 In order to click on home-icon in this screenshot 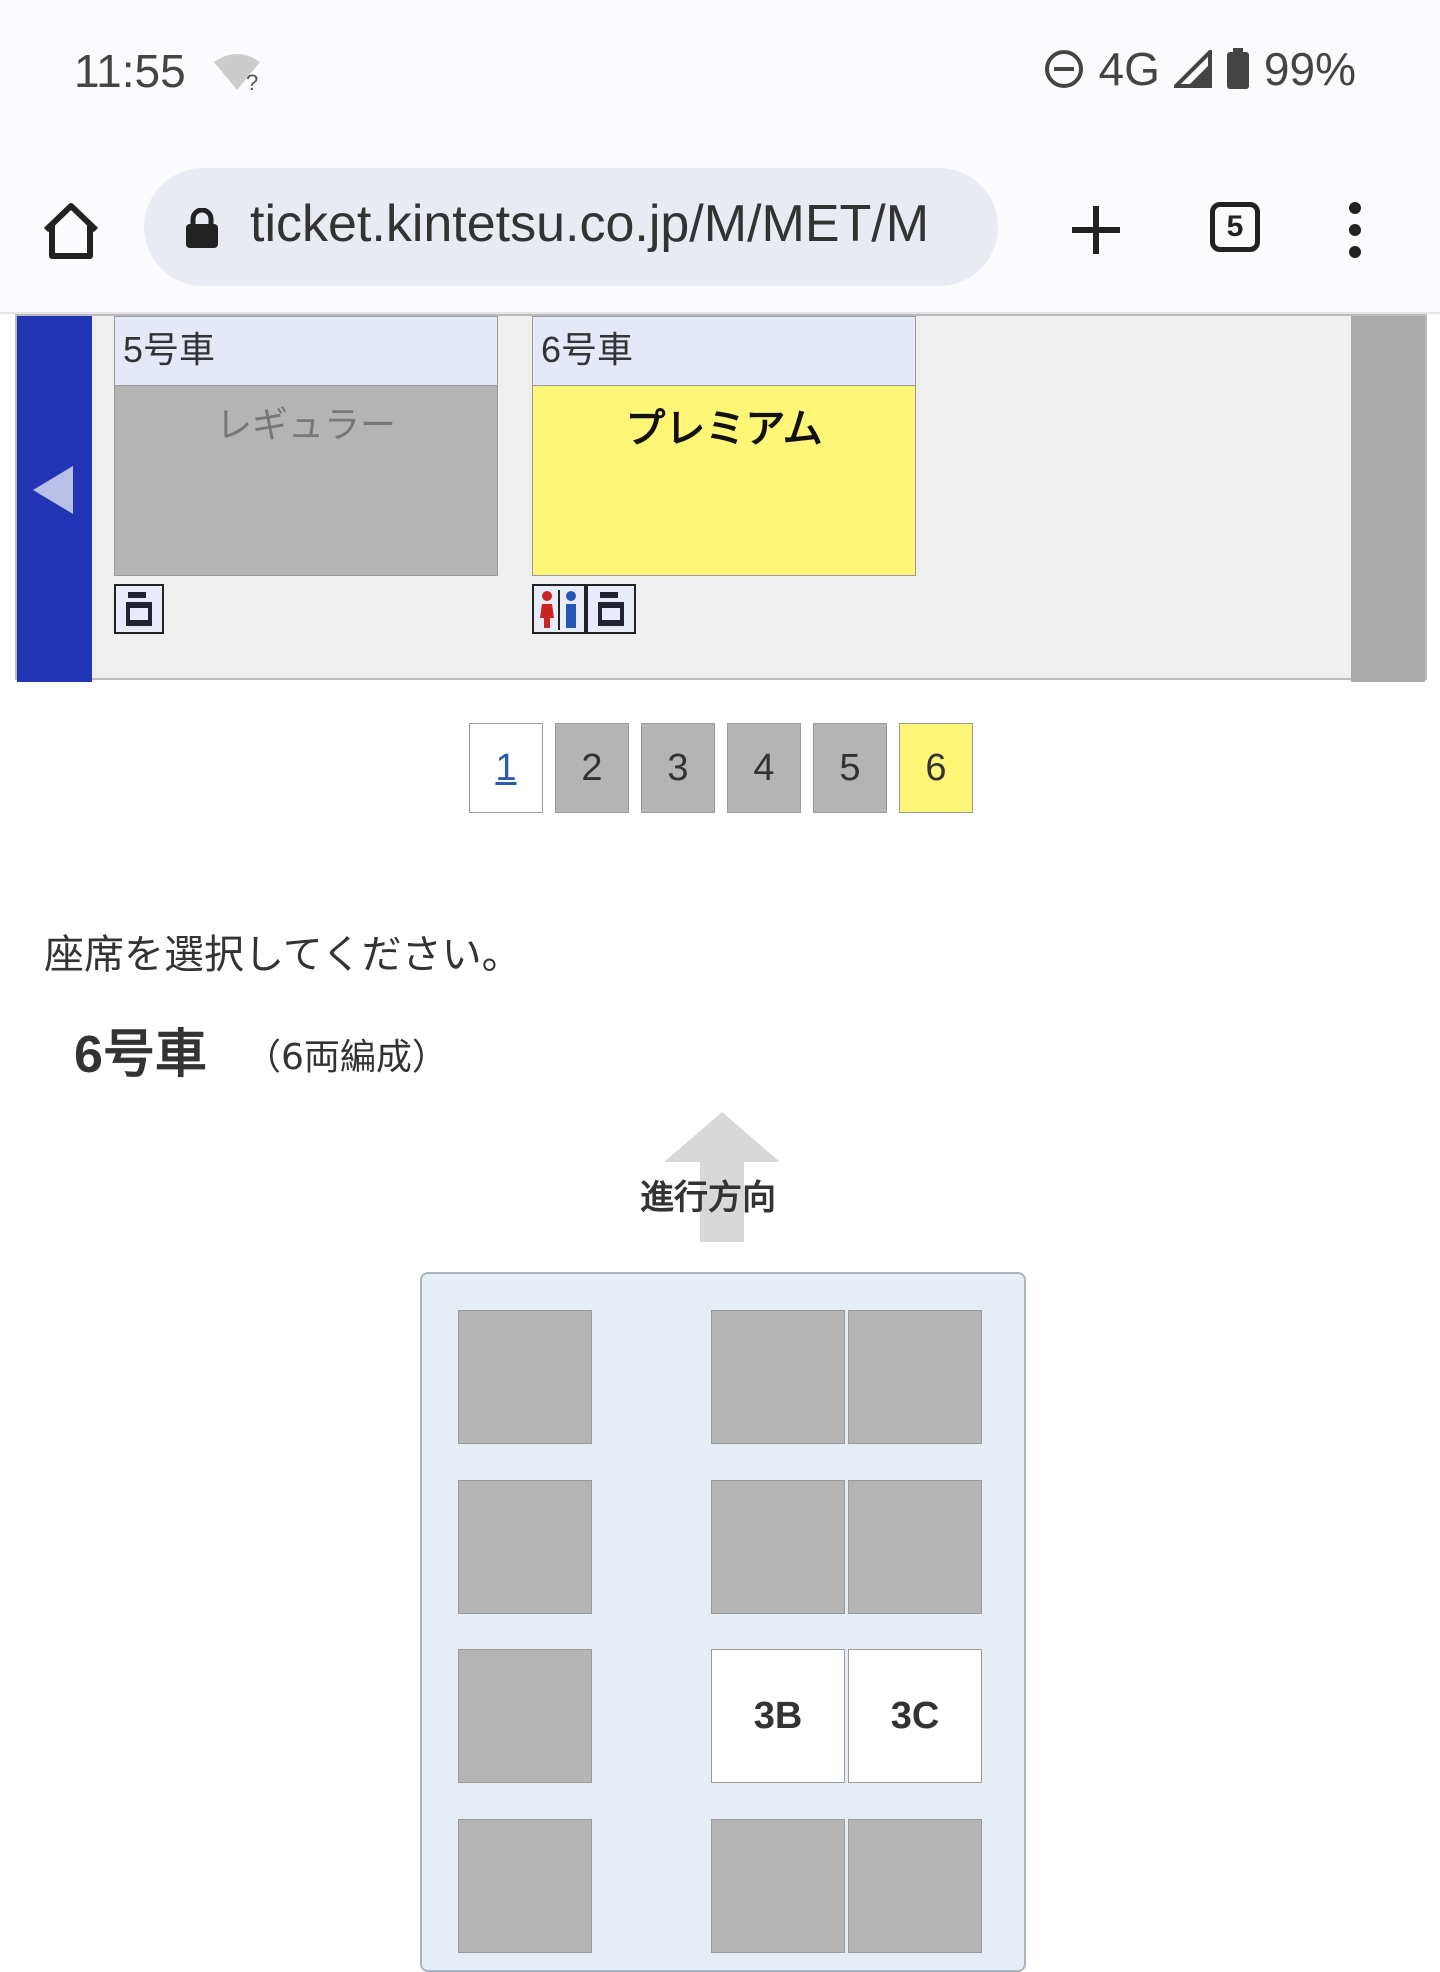, I will do `click(71, 231)`.